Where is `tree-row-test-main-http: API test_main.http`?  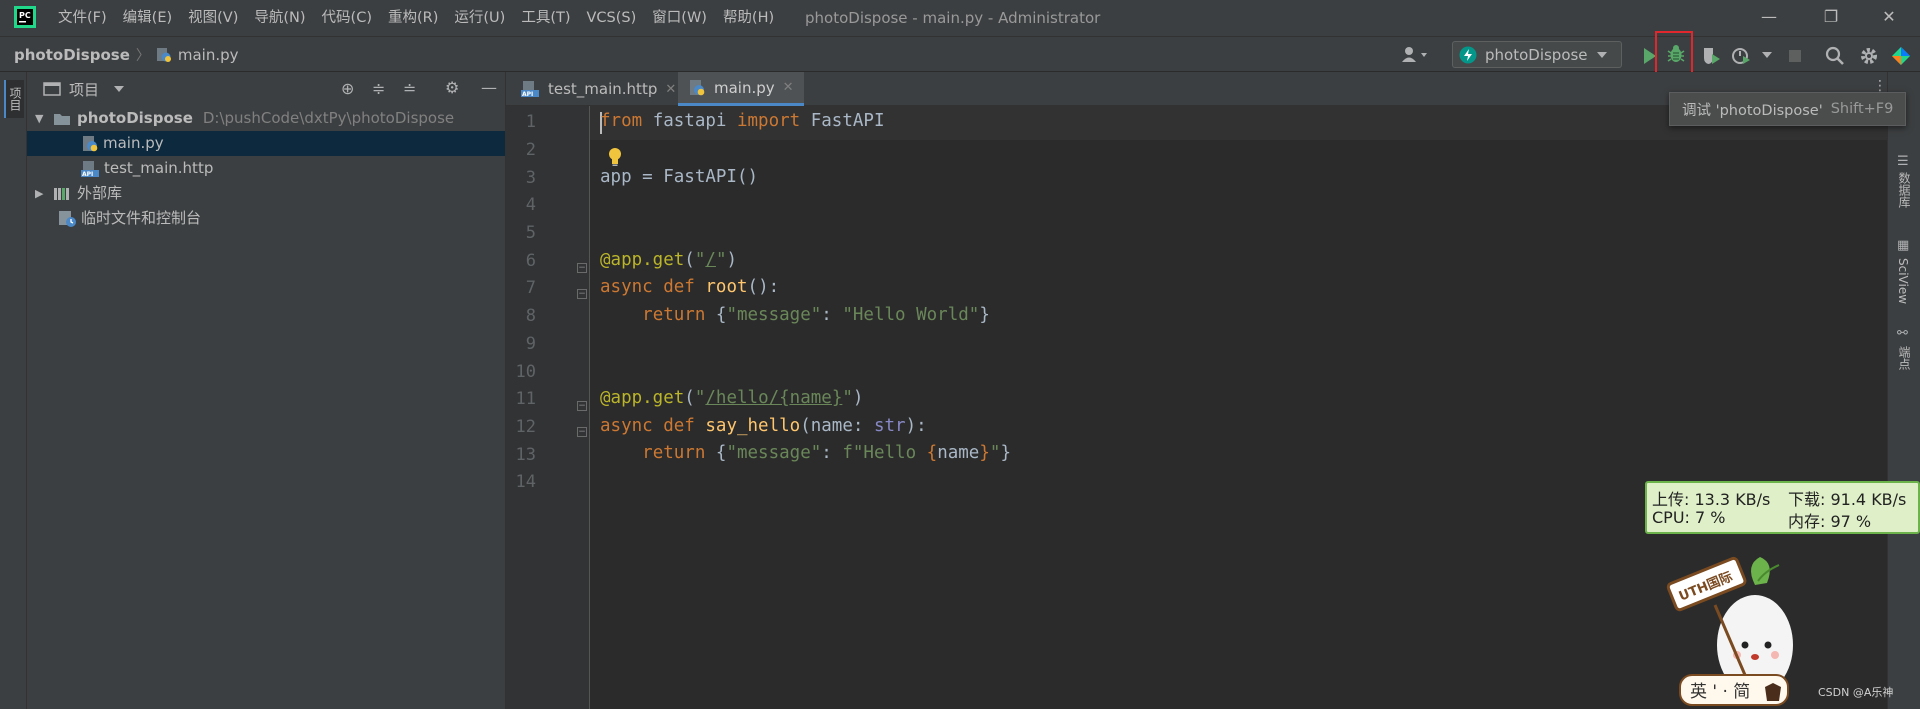
tree-row-test-main-http: API test_main.http is located at coordinates (266, 168).